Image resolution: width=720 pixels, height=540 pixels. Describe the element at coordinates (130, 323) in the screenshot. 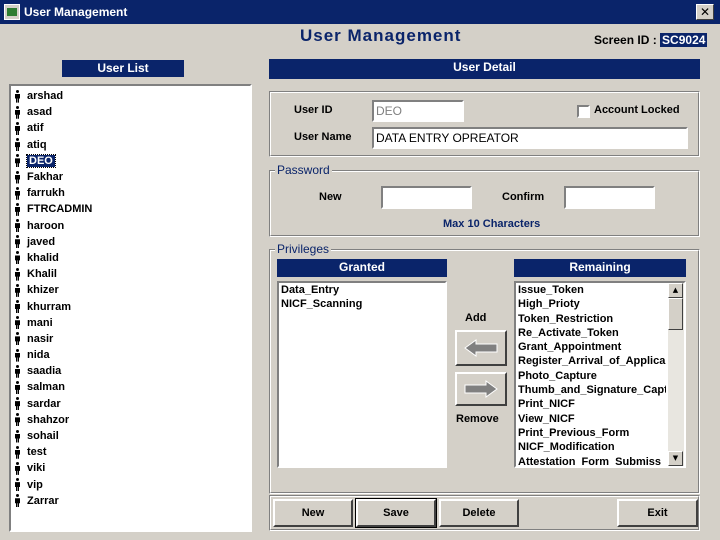

I see `list-item: mani` at that location.